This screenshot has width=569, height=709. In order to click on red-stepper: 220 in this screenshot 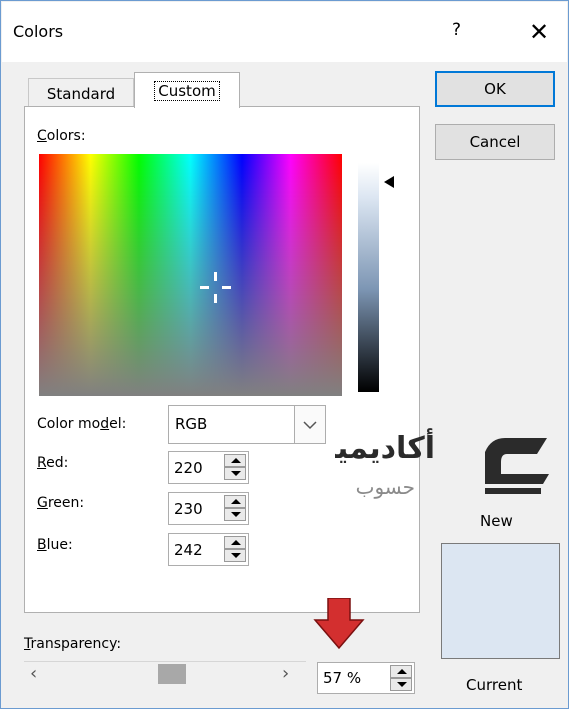, I will do `click(208, 467)`.